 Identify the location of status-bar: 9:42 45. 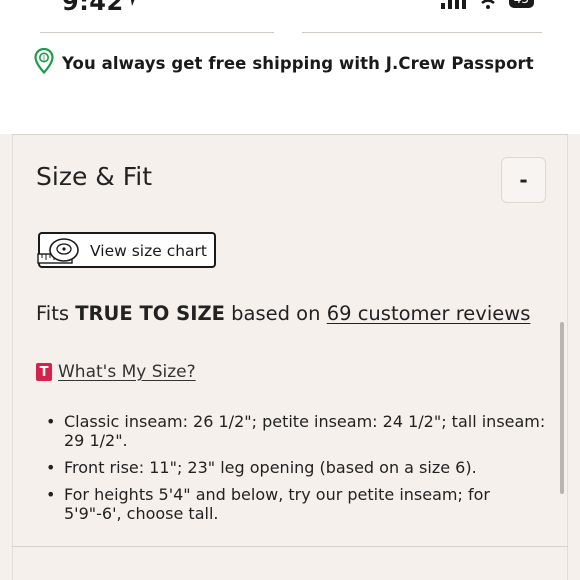
(290, 8).